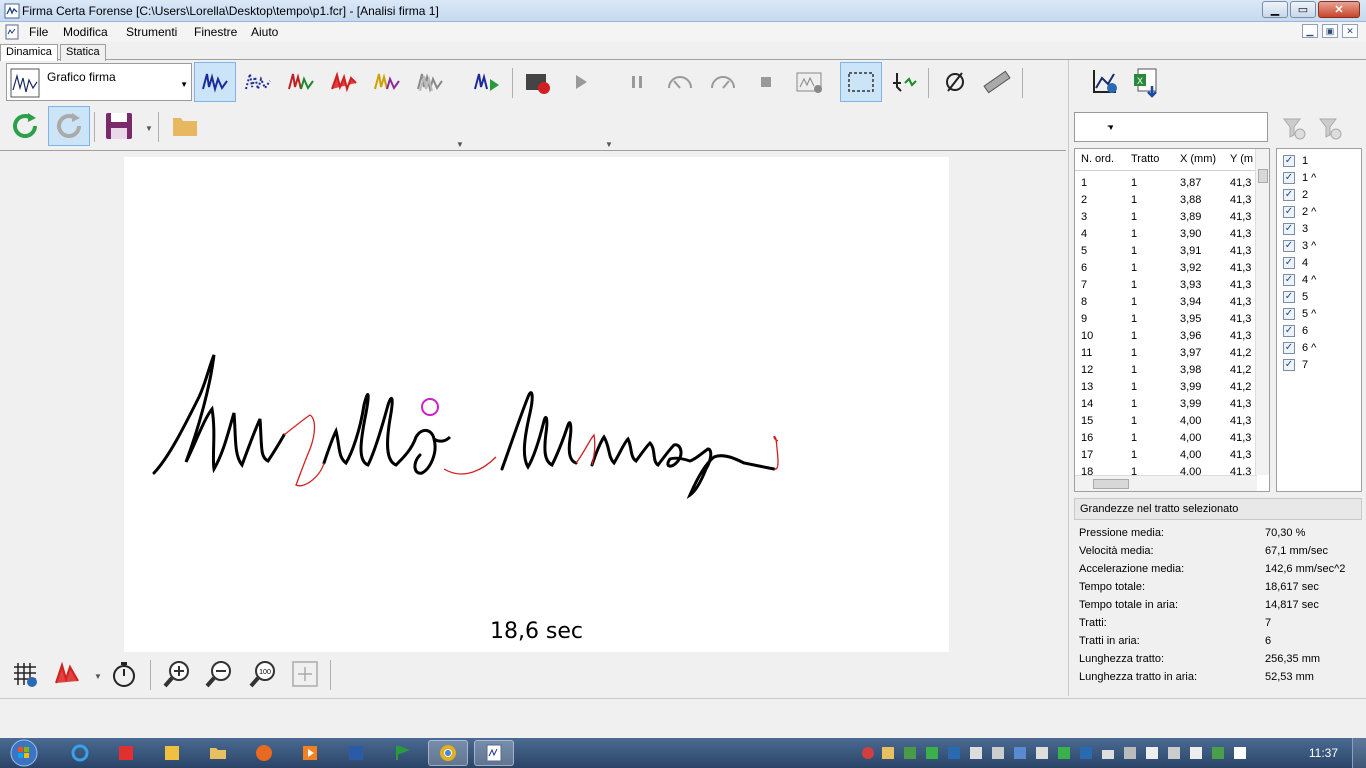 The height and width of the screenshot is (768, 1366). I want to click on add-filter-button, so click(1294, 128).